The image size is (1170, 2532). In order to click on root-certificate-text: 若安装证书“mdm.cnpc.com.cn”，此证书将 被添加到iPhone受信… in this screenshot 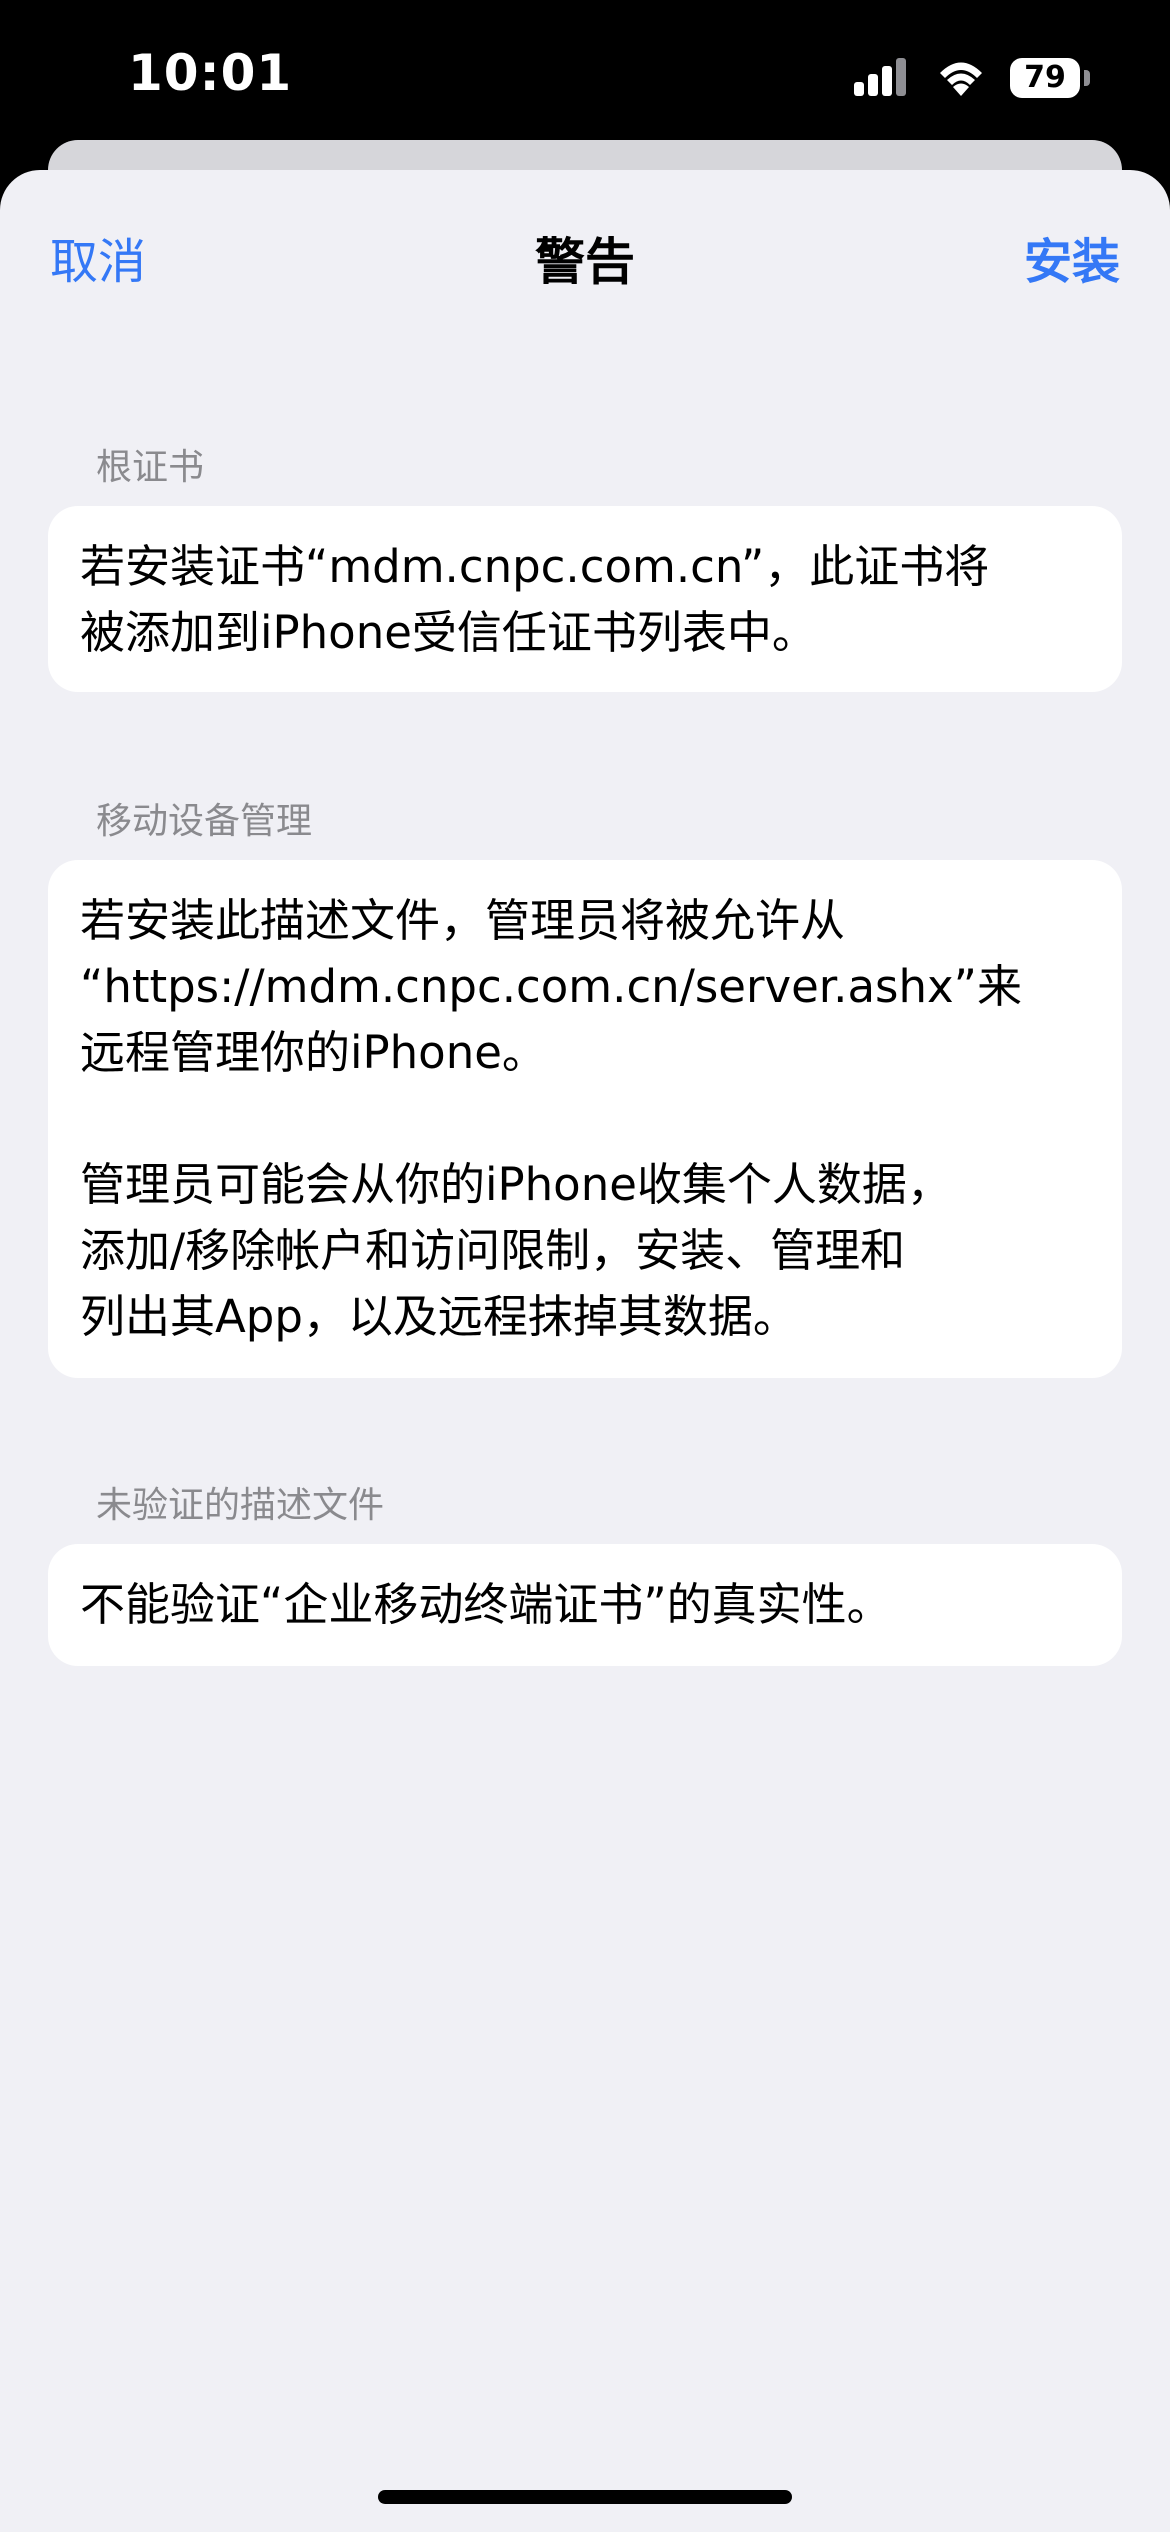, I will do `click(535, 599)`.